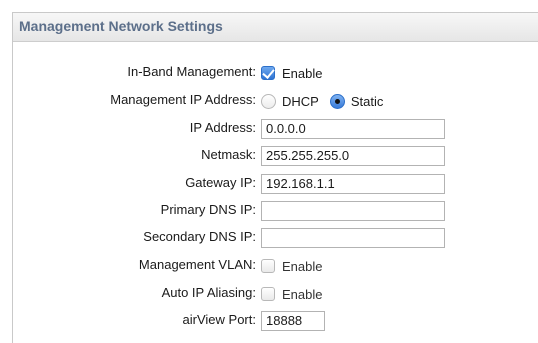  I want to click on netmask-row: Netmask: 255.255.255.0, so click(275, 156).